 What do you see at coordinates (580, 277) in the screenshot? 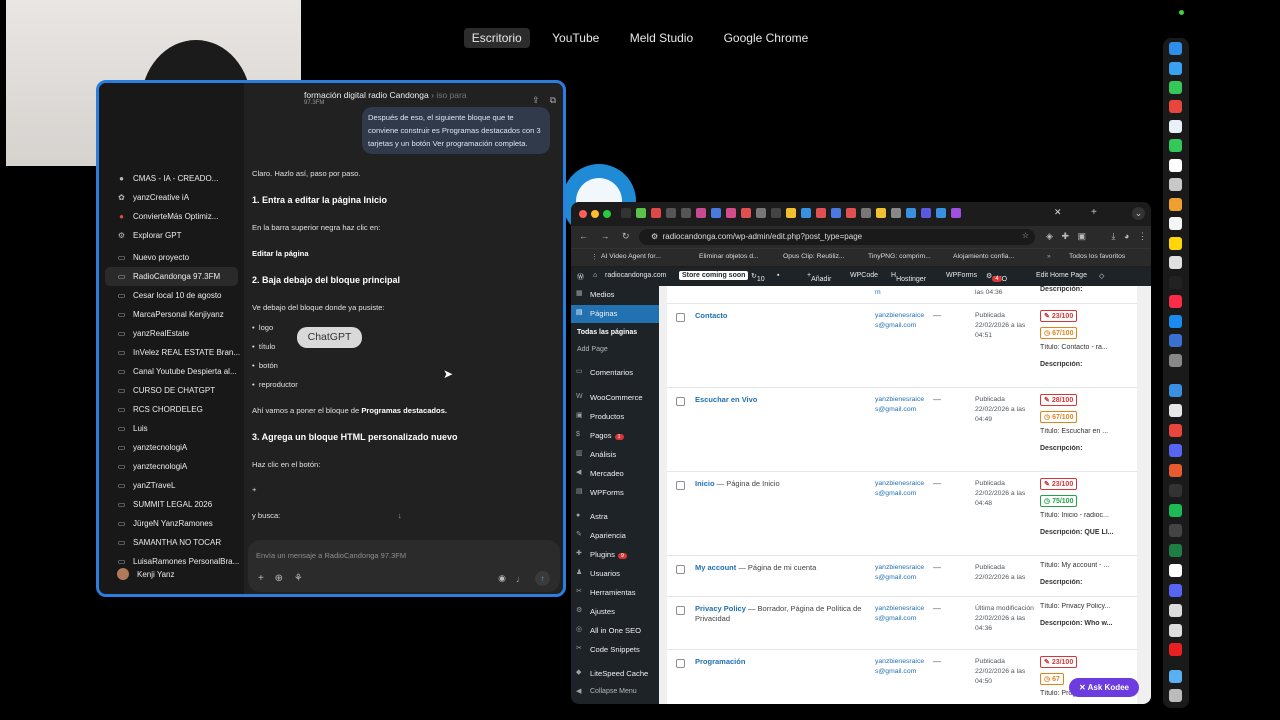
I see `wordpress-logo-icon: Ⓦ` at bounding box center [580, 277].